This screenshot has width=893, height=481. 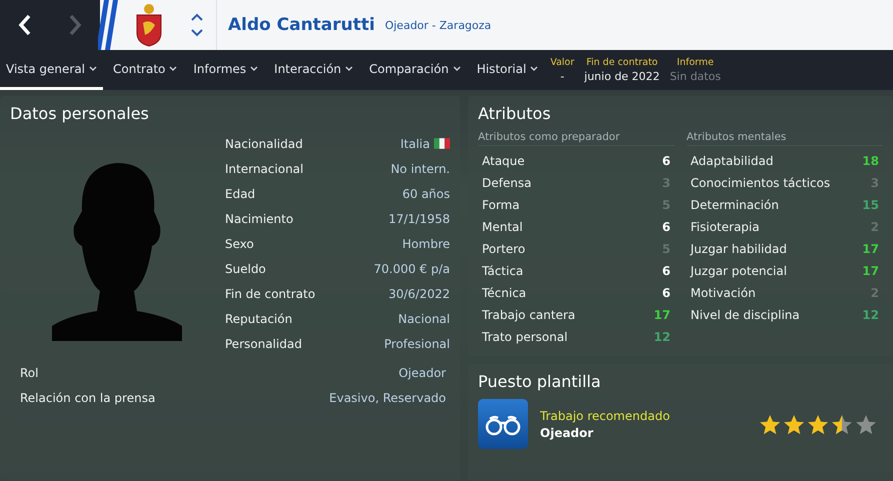 I want to click on panel-title: Datos personales, so click(x=80, y=113).